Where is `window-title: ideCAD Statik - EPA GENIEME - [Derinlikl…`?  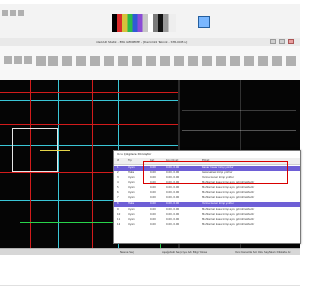 window-title: ideCAD Statik - EPA GENIEME - [Derinlikl… is located at coordinates (142, 42).